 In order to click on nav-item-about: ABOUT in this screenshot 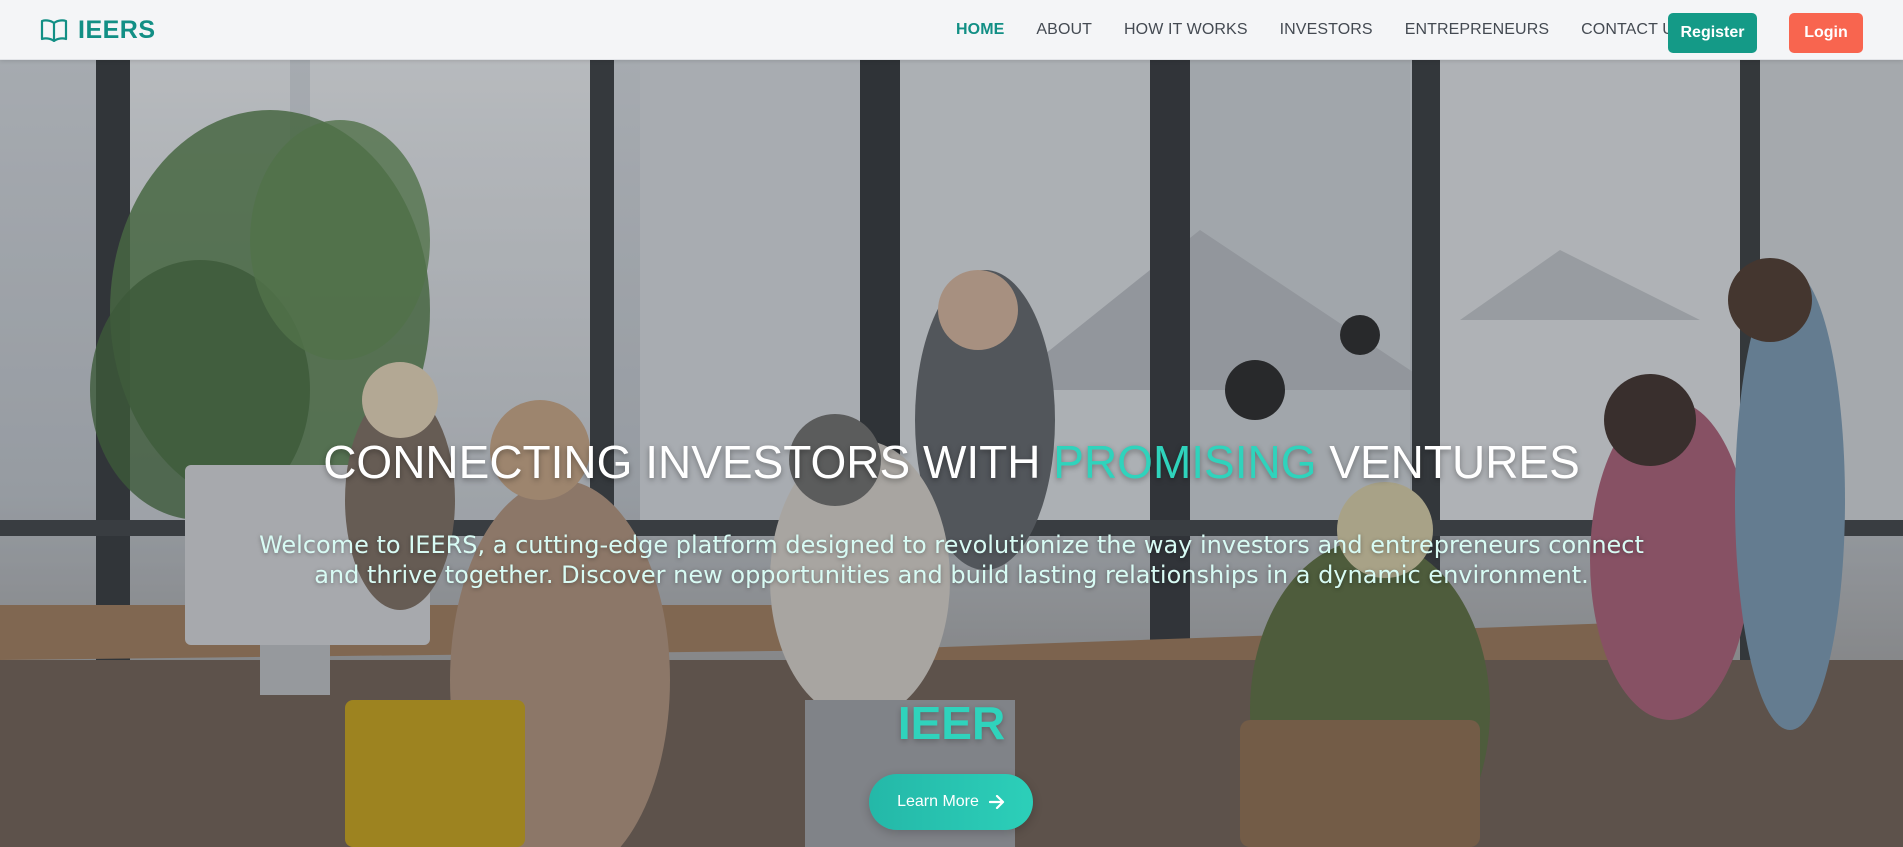, I will do `click(1064, 30)`.